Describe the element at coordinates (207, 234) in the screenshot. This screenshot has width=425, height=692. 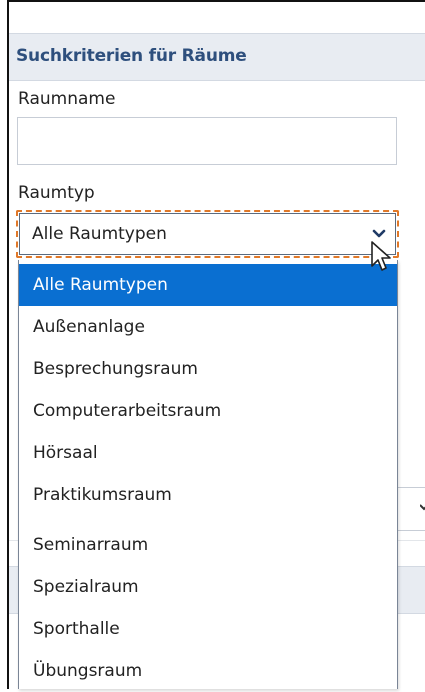
I see `raumtyp-select: Alle Raumtypen` at that location.